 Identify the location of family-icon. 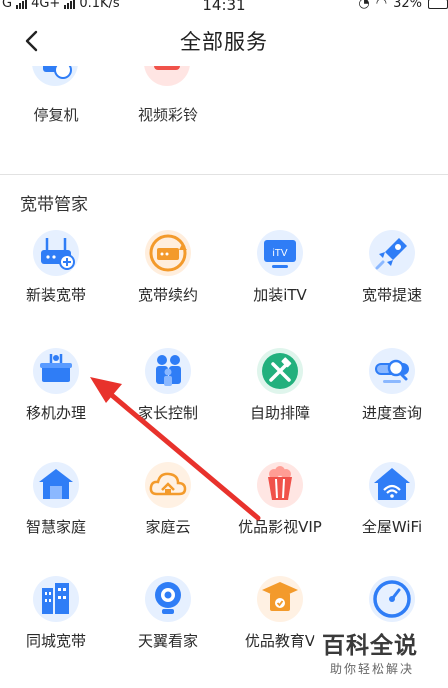
(168, 371).